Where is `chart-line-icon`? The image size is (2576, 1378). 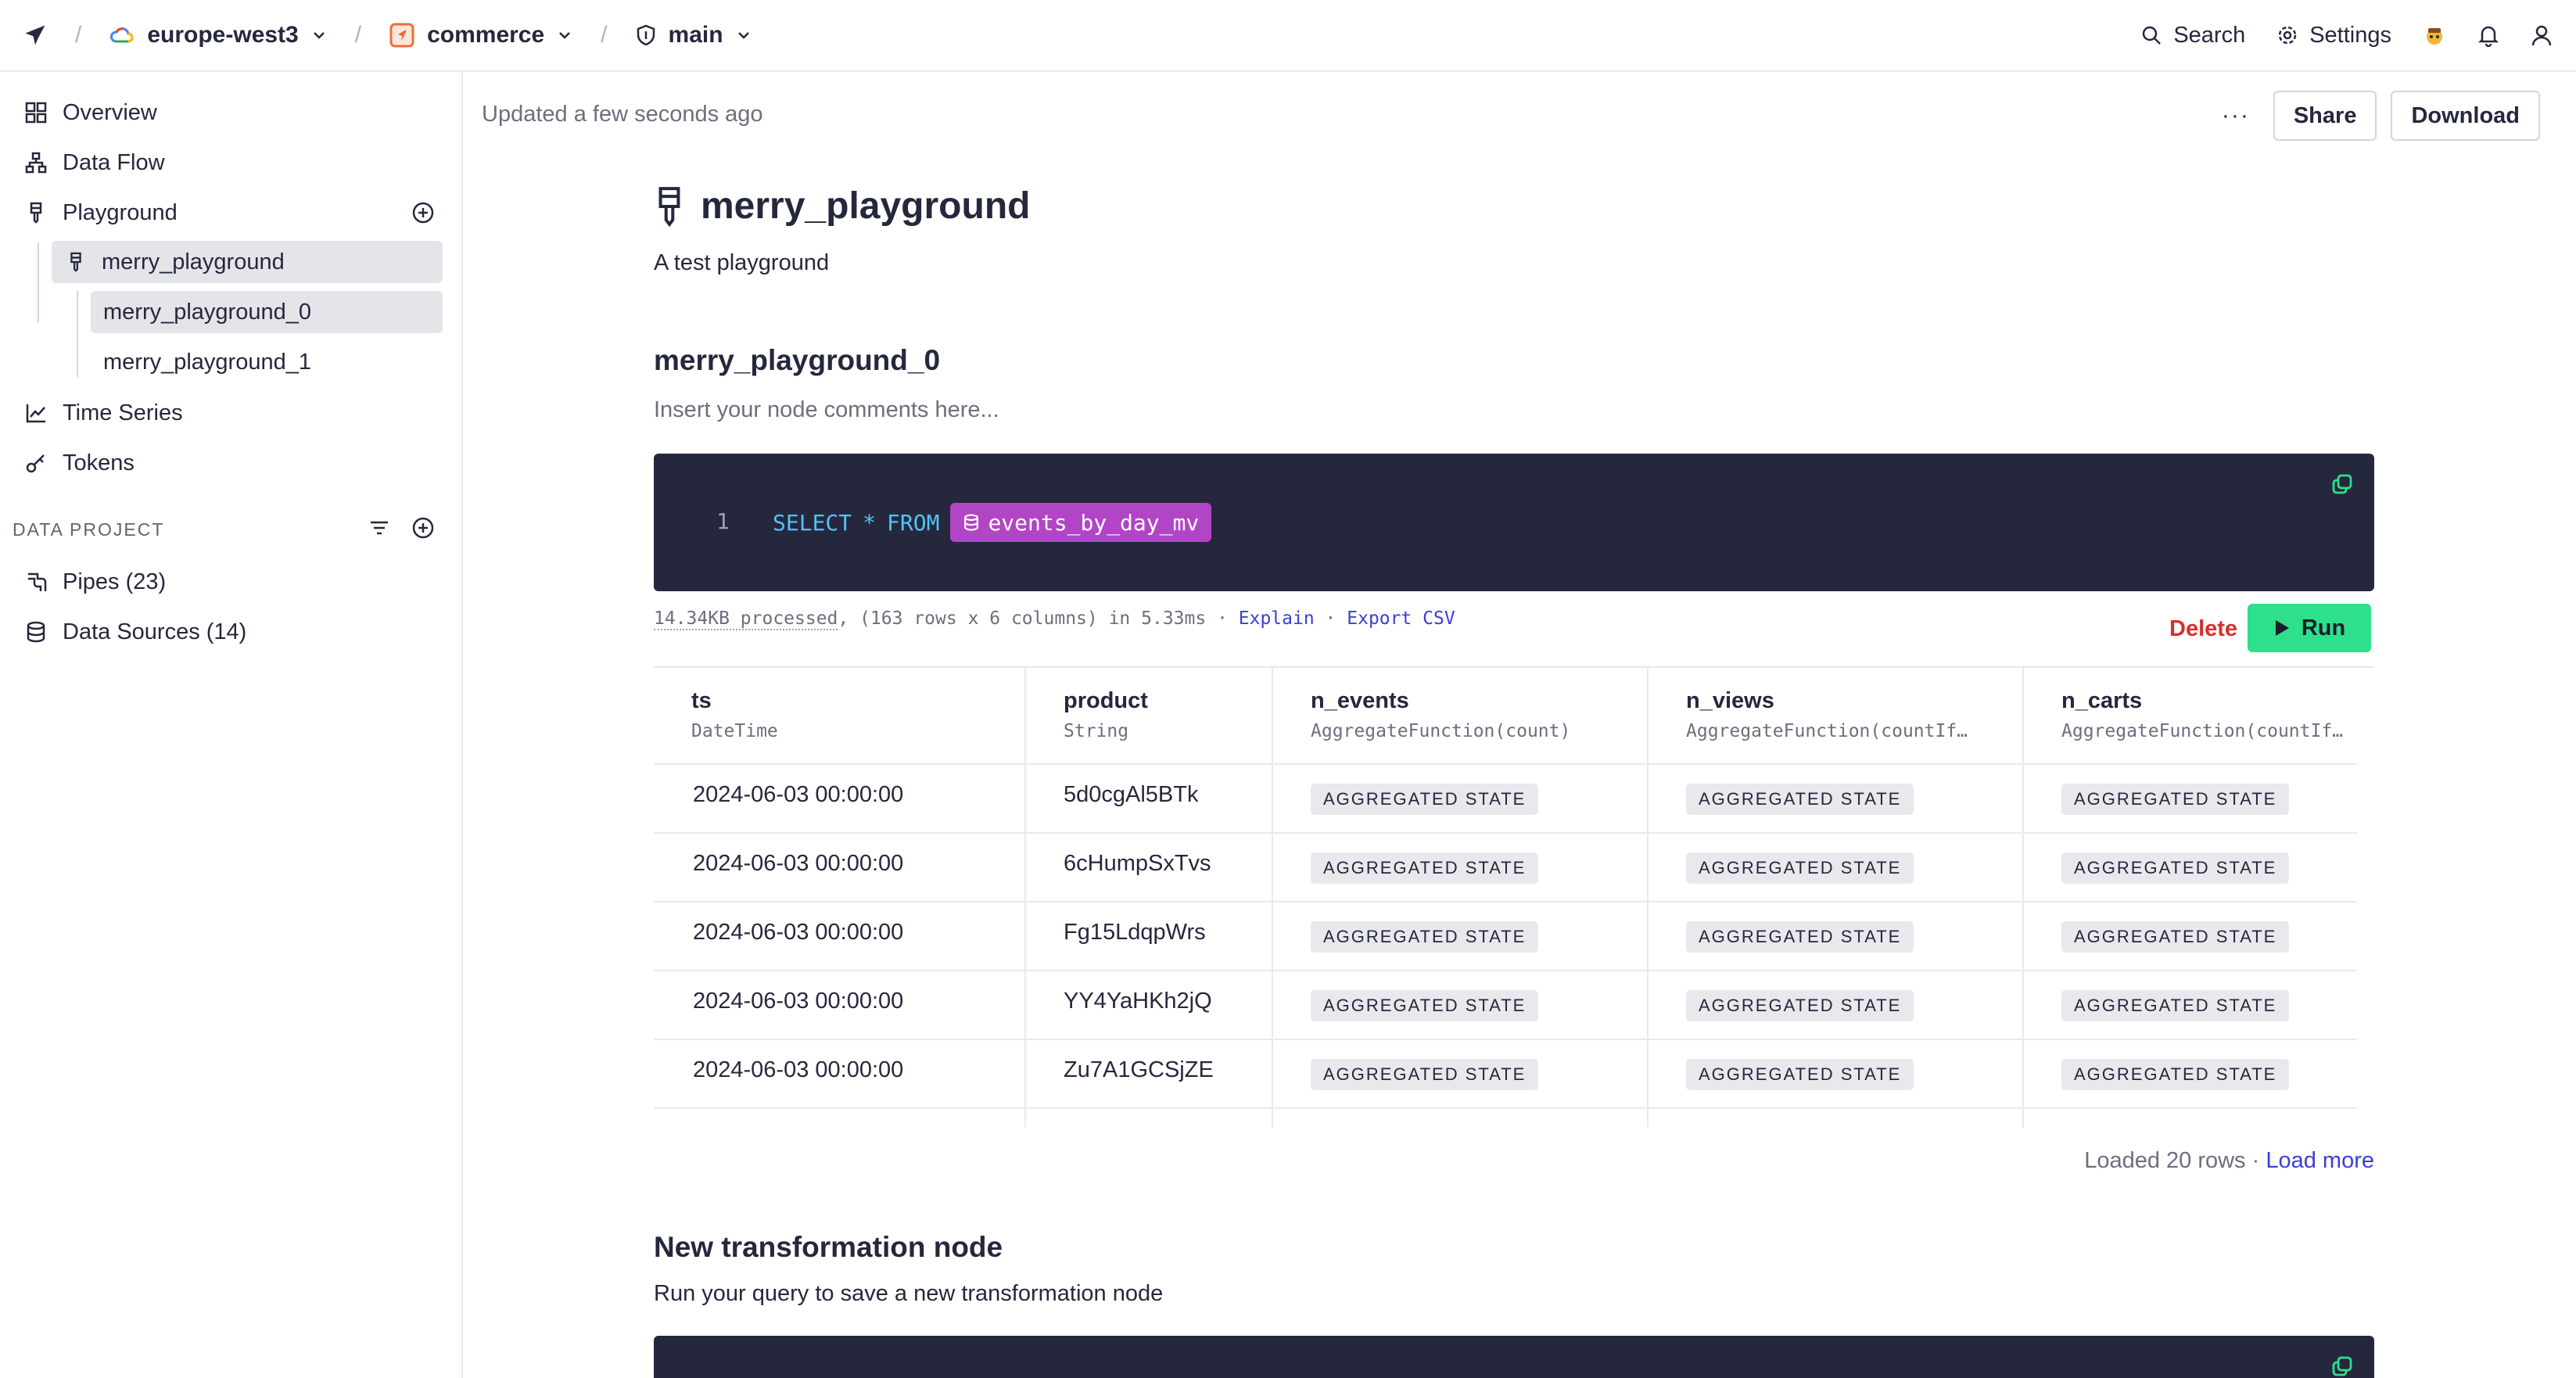 chart-line-icon is located at coordinates (35, 414).